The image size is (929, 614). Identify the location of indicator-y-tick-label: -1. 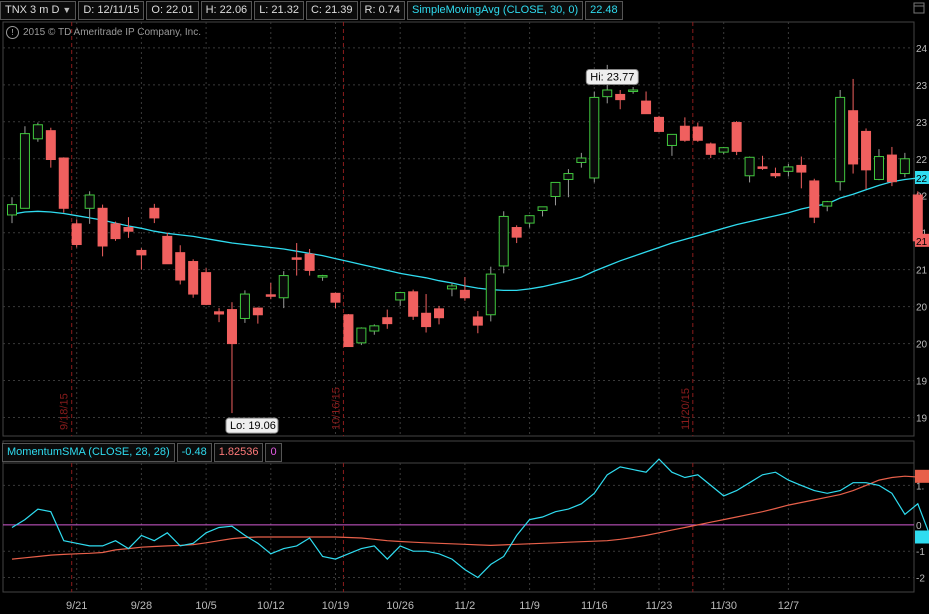
(920, 552).